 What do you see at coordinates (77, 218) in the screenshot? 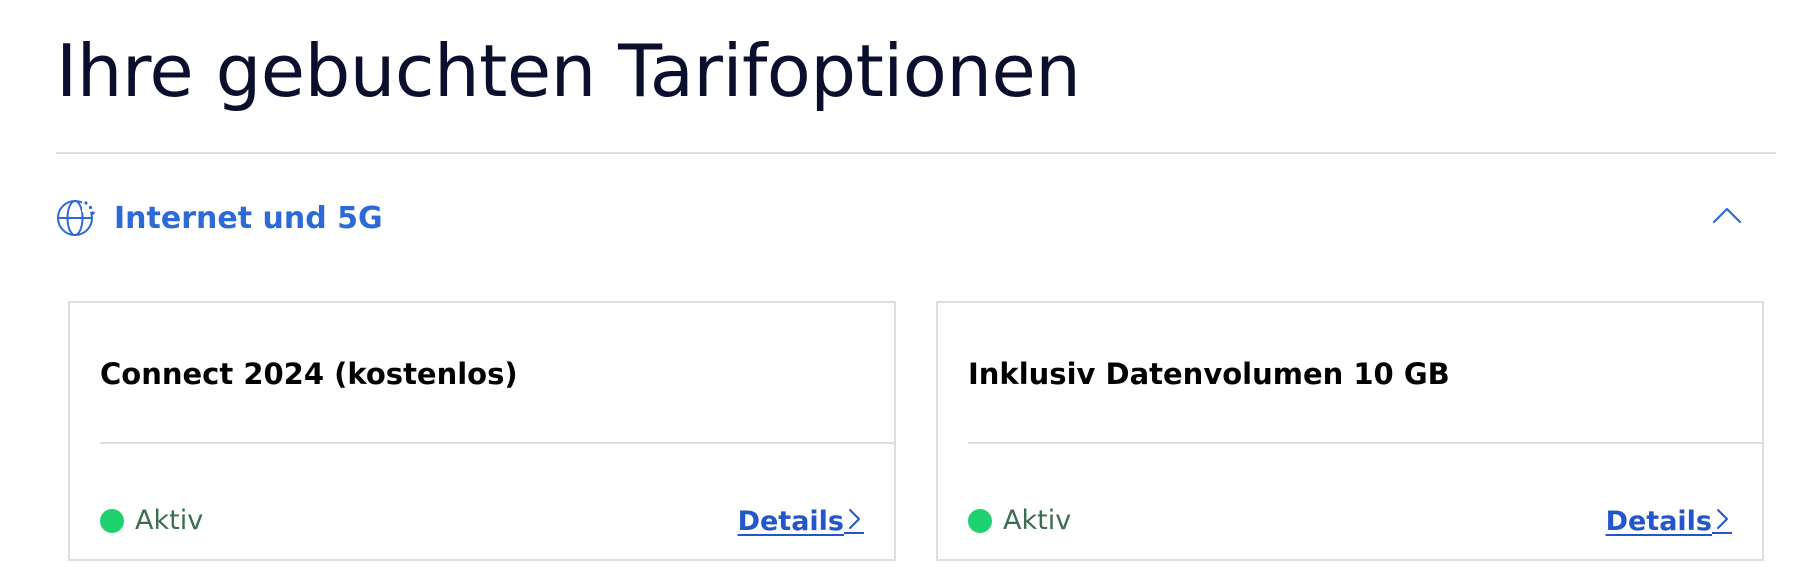
I see `globe-icon` at bounding box center [77, 218].